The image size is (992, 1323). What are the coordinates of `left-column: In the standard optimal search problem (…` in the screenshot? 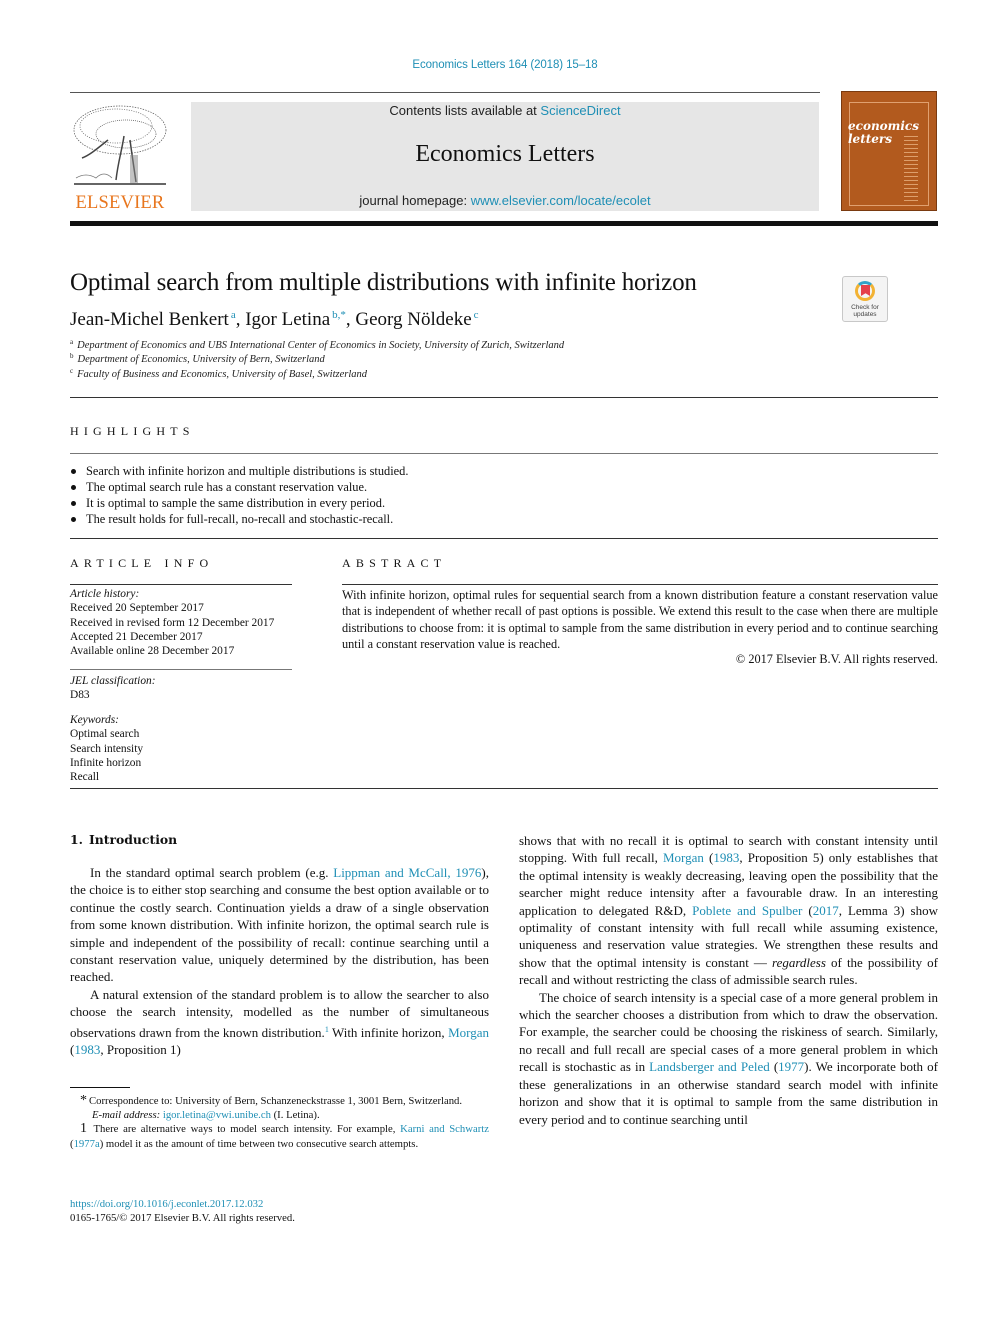 It's located at (279, 961).